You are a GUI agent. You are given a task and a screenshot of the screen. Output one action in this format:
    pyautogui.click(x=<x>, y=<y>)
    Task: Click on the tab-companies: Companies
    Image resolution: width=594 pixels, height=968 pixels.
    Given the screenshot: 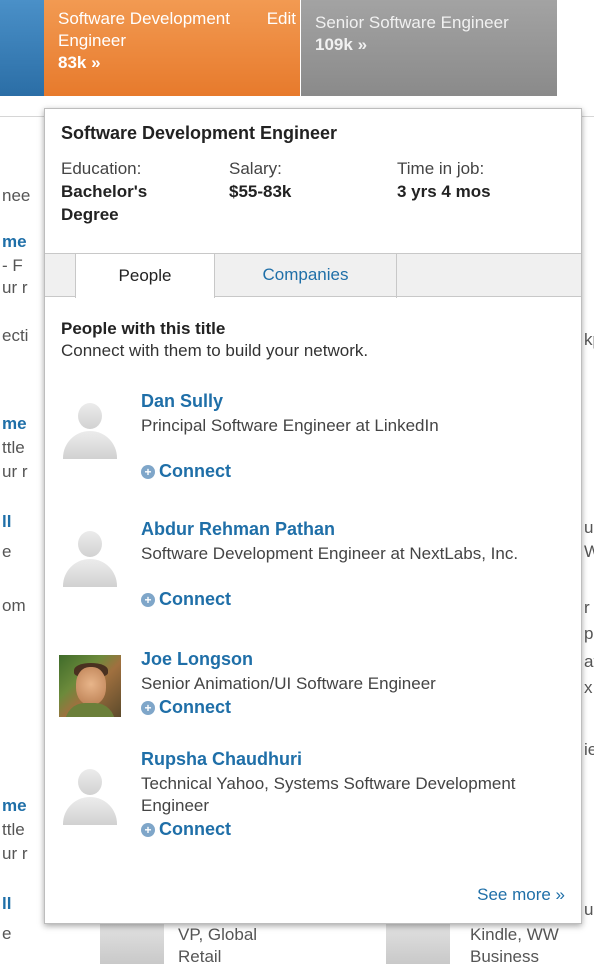 What is the action you would take?
    pyautogui.click(x=306, y=275)
    